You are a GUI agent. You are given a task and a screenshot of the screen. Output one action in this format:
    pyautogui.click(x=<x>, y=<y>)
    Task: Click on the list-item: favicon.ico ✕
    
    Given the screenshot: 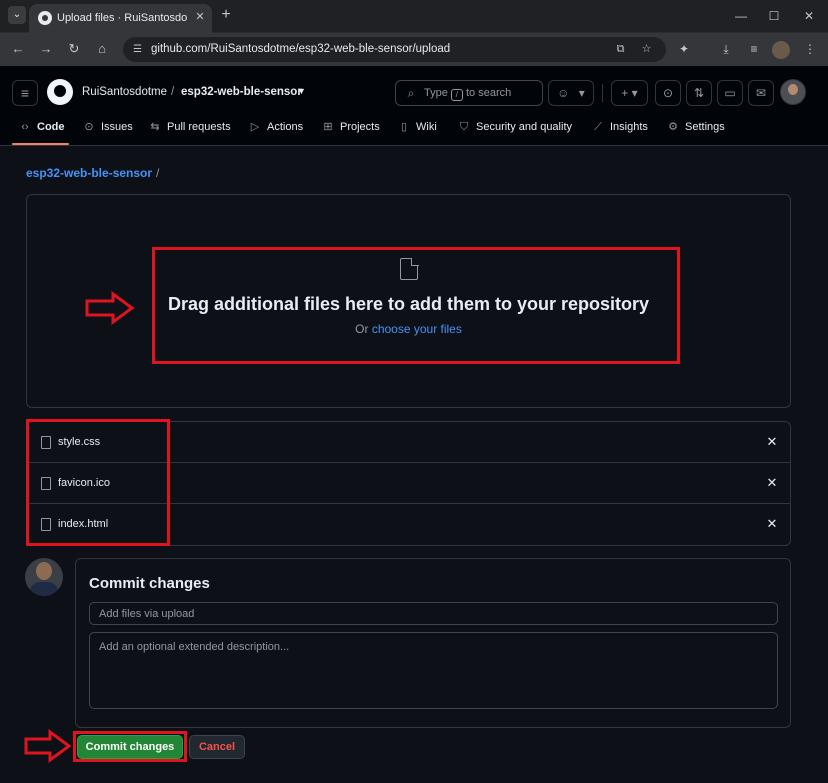 What is the action you would take?
    pyautogui.click(x=408, y=483)
    